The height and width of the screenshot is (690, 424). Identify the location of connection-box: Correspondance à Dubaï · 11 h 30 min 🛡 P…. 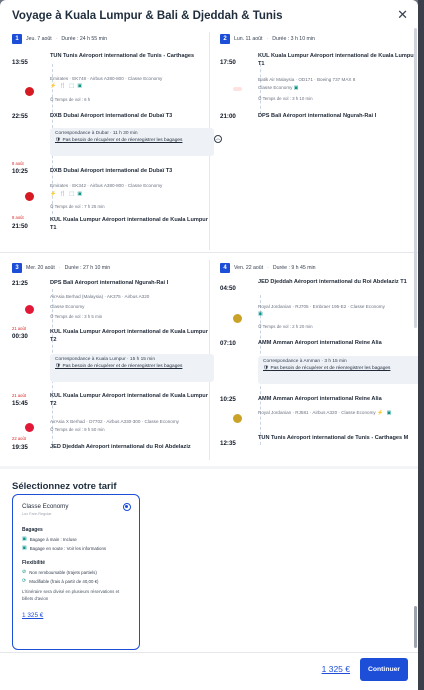
(136, 142).